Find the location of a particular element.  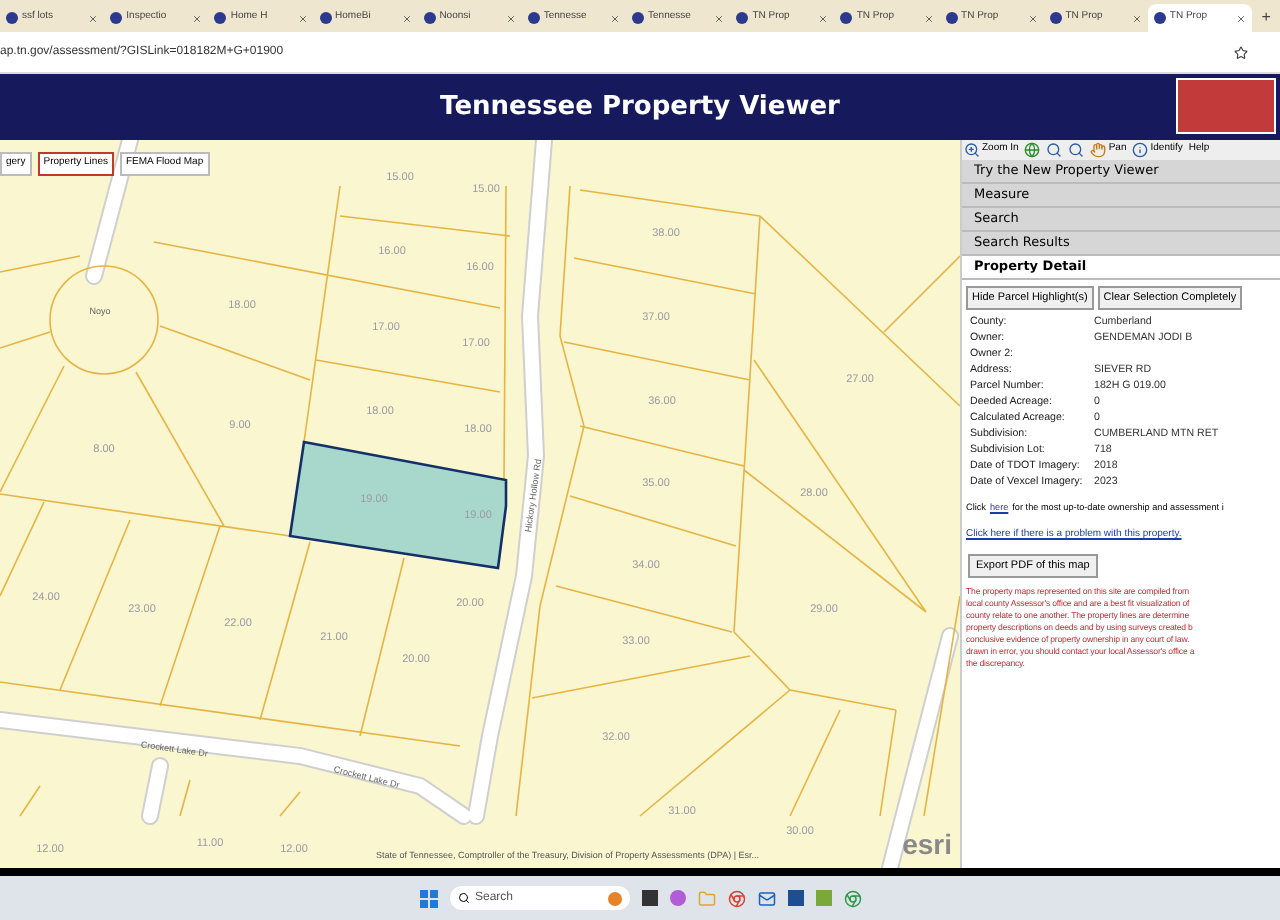

esri-logo: esri is located at coordinates (927, 845).